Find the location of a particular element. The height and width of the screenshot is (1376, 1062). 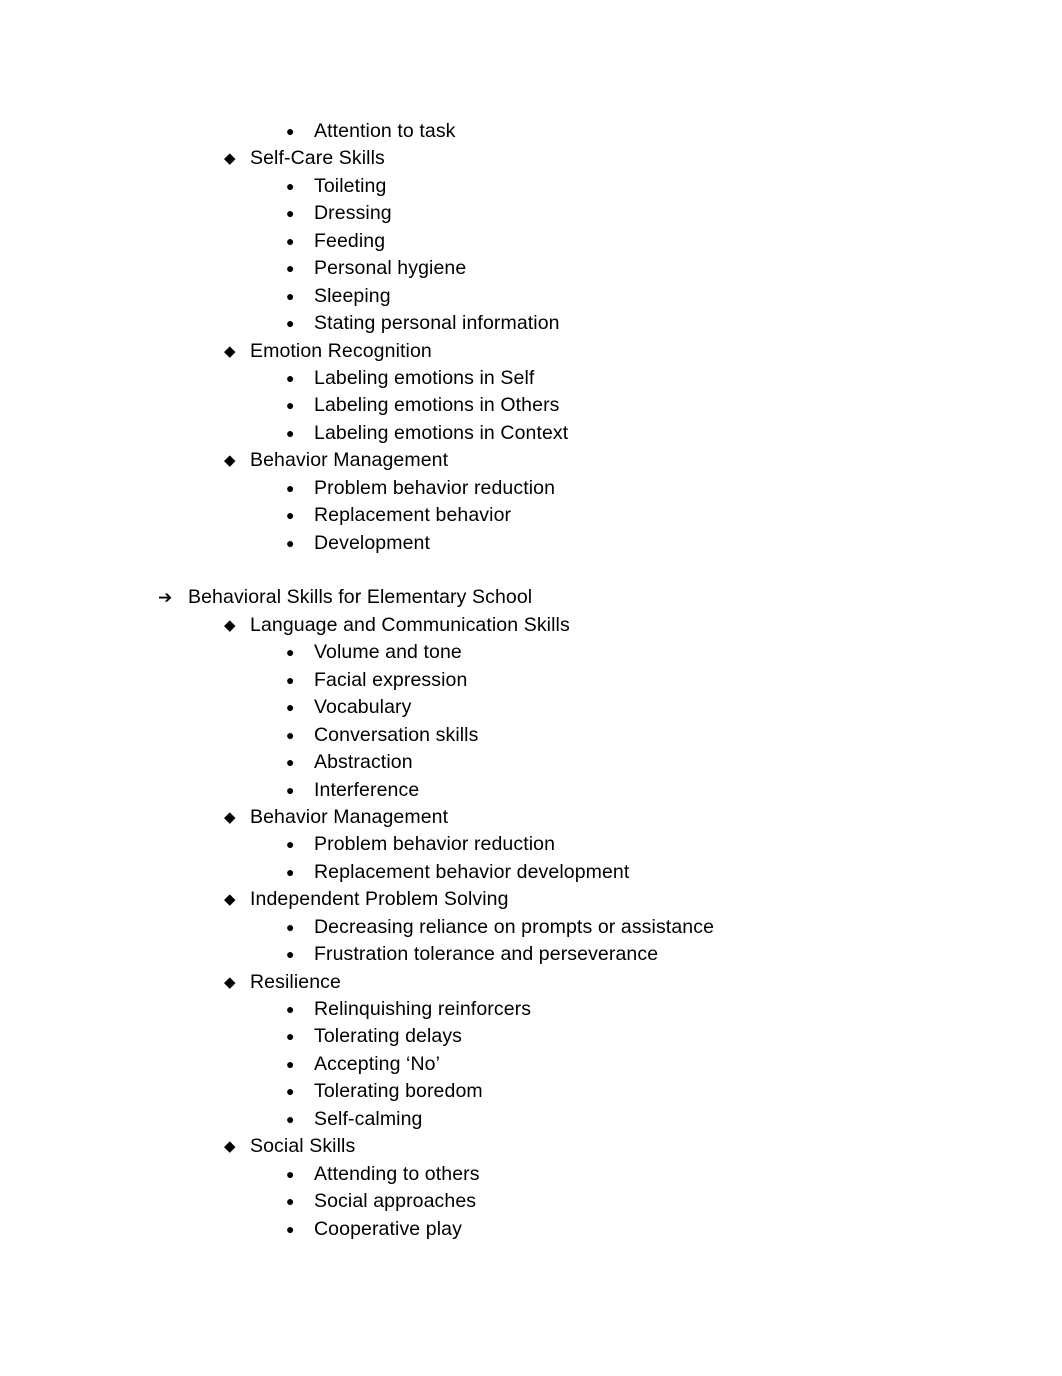

outline-item-label: Social Skills is located at coordinates (303, 1146).